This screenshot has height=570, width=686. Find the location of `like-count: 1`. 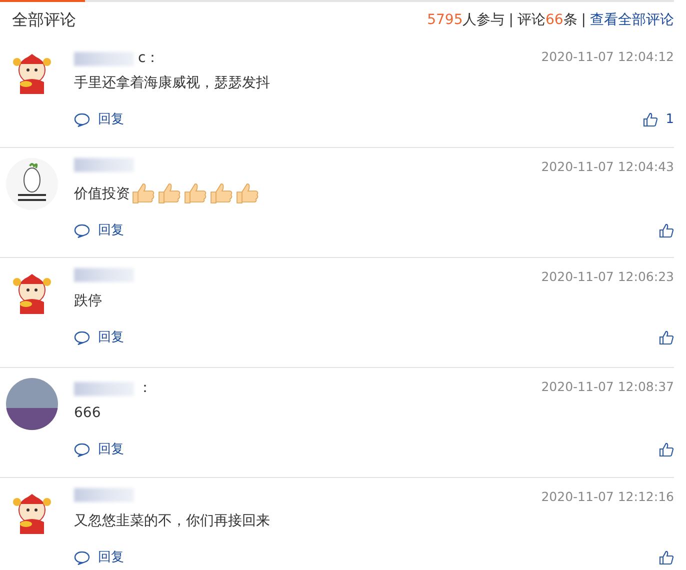

like-count: 1 is located at coordinates (670, 120).